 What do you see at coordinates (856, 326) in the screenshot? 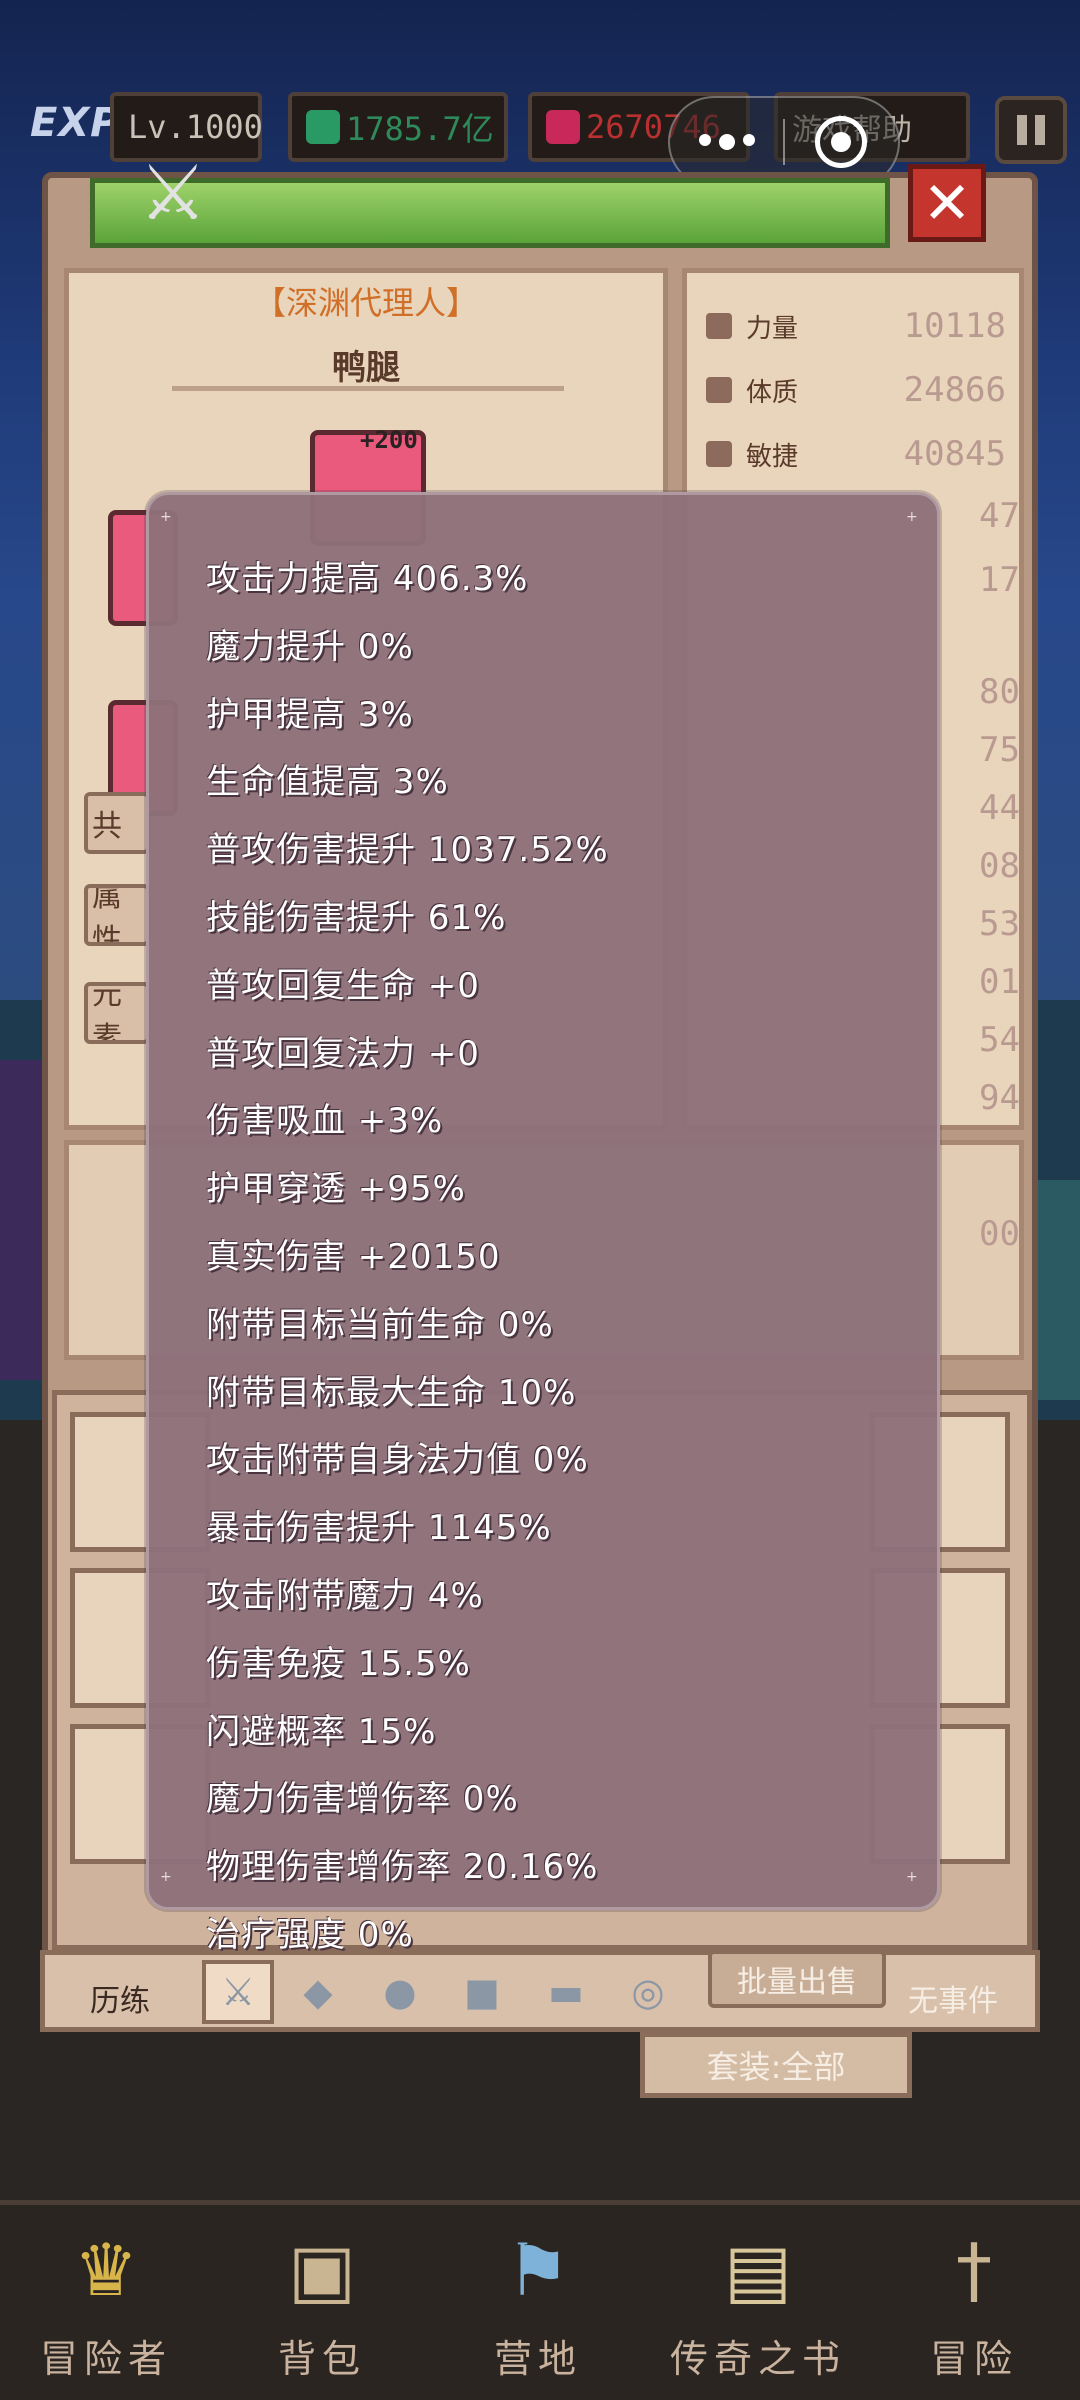
I see `stat-row-strength: 力量 10118` at bounding box center [856, 326].